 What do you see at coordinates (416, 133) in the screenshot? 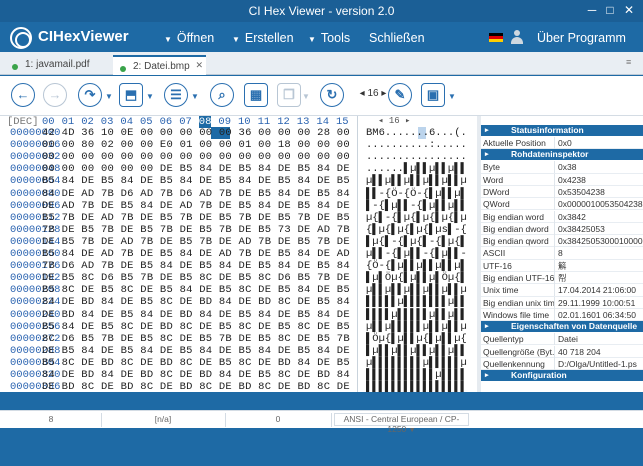
I see `row-ascii: BM6.......6...(.` at bounding box center [416, 133].